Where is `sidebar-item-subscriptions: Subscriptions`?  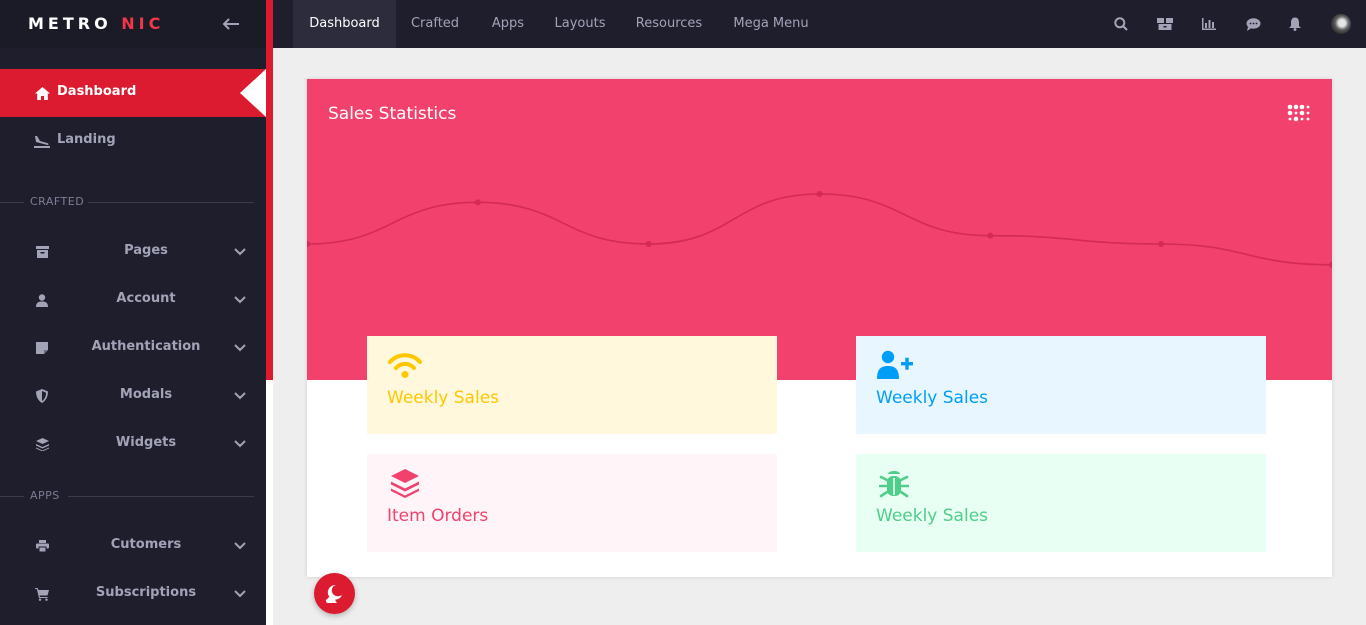
sidebar-item-subscriptions: Subscriptions is located at coordinates (133, 594).